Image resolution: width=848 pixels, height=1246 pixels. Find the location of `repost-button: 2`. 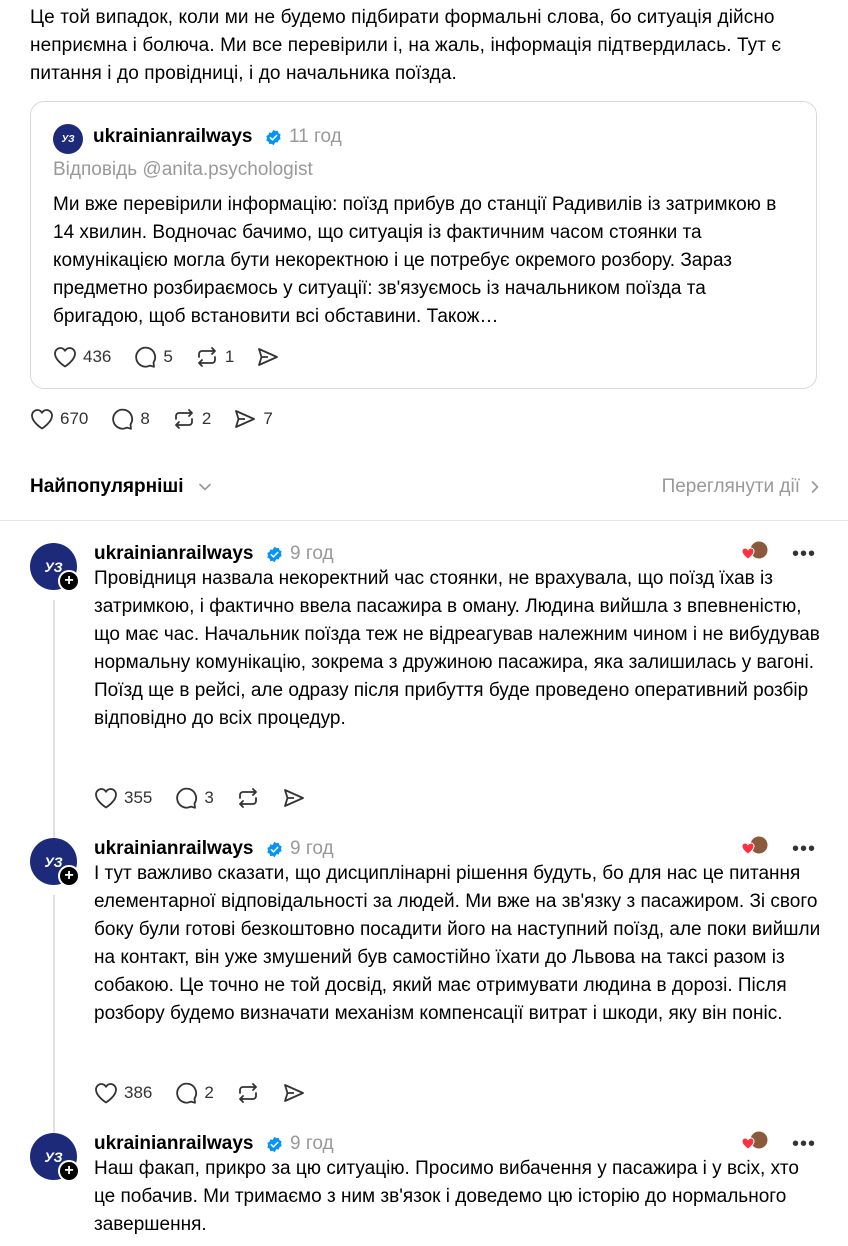

repost-button: 2 is located at coordinates (191, 419).